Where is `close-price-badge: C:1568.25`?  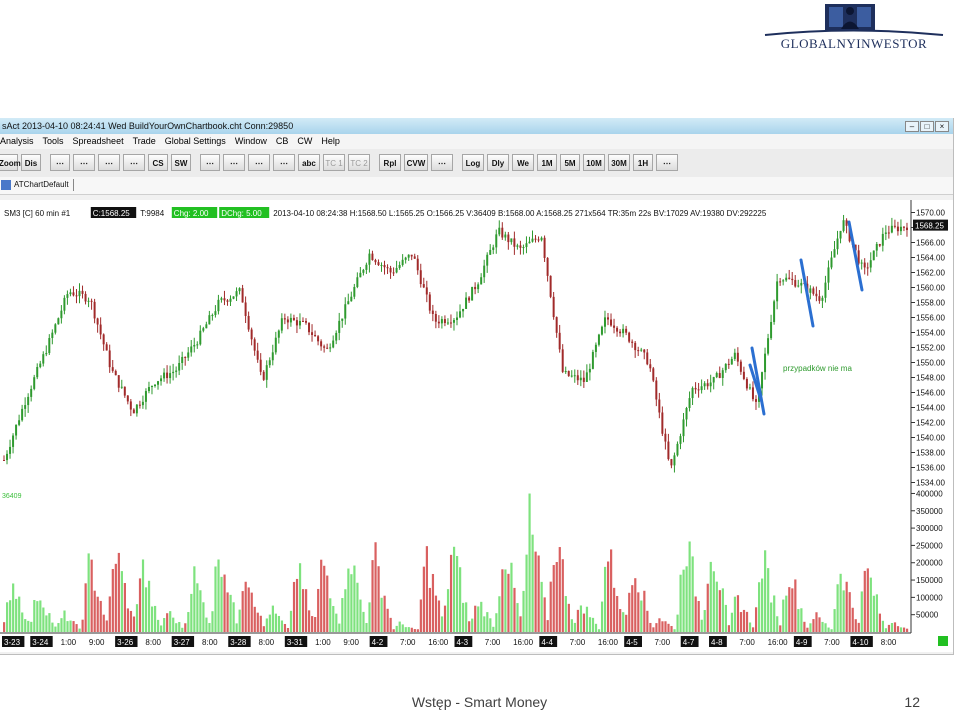
close-price-badge: C:1568.25 is located at coordinates (111, 213).